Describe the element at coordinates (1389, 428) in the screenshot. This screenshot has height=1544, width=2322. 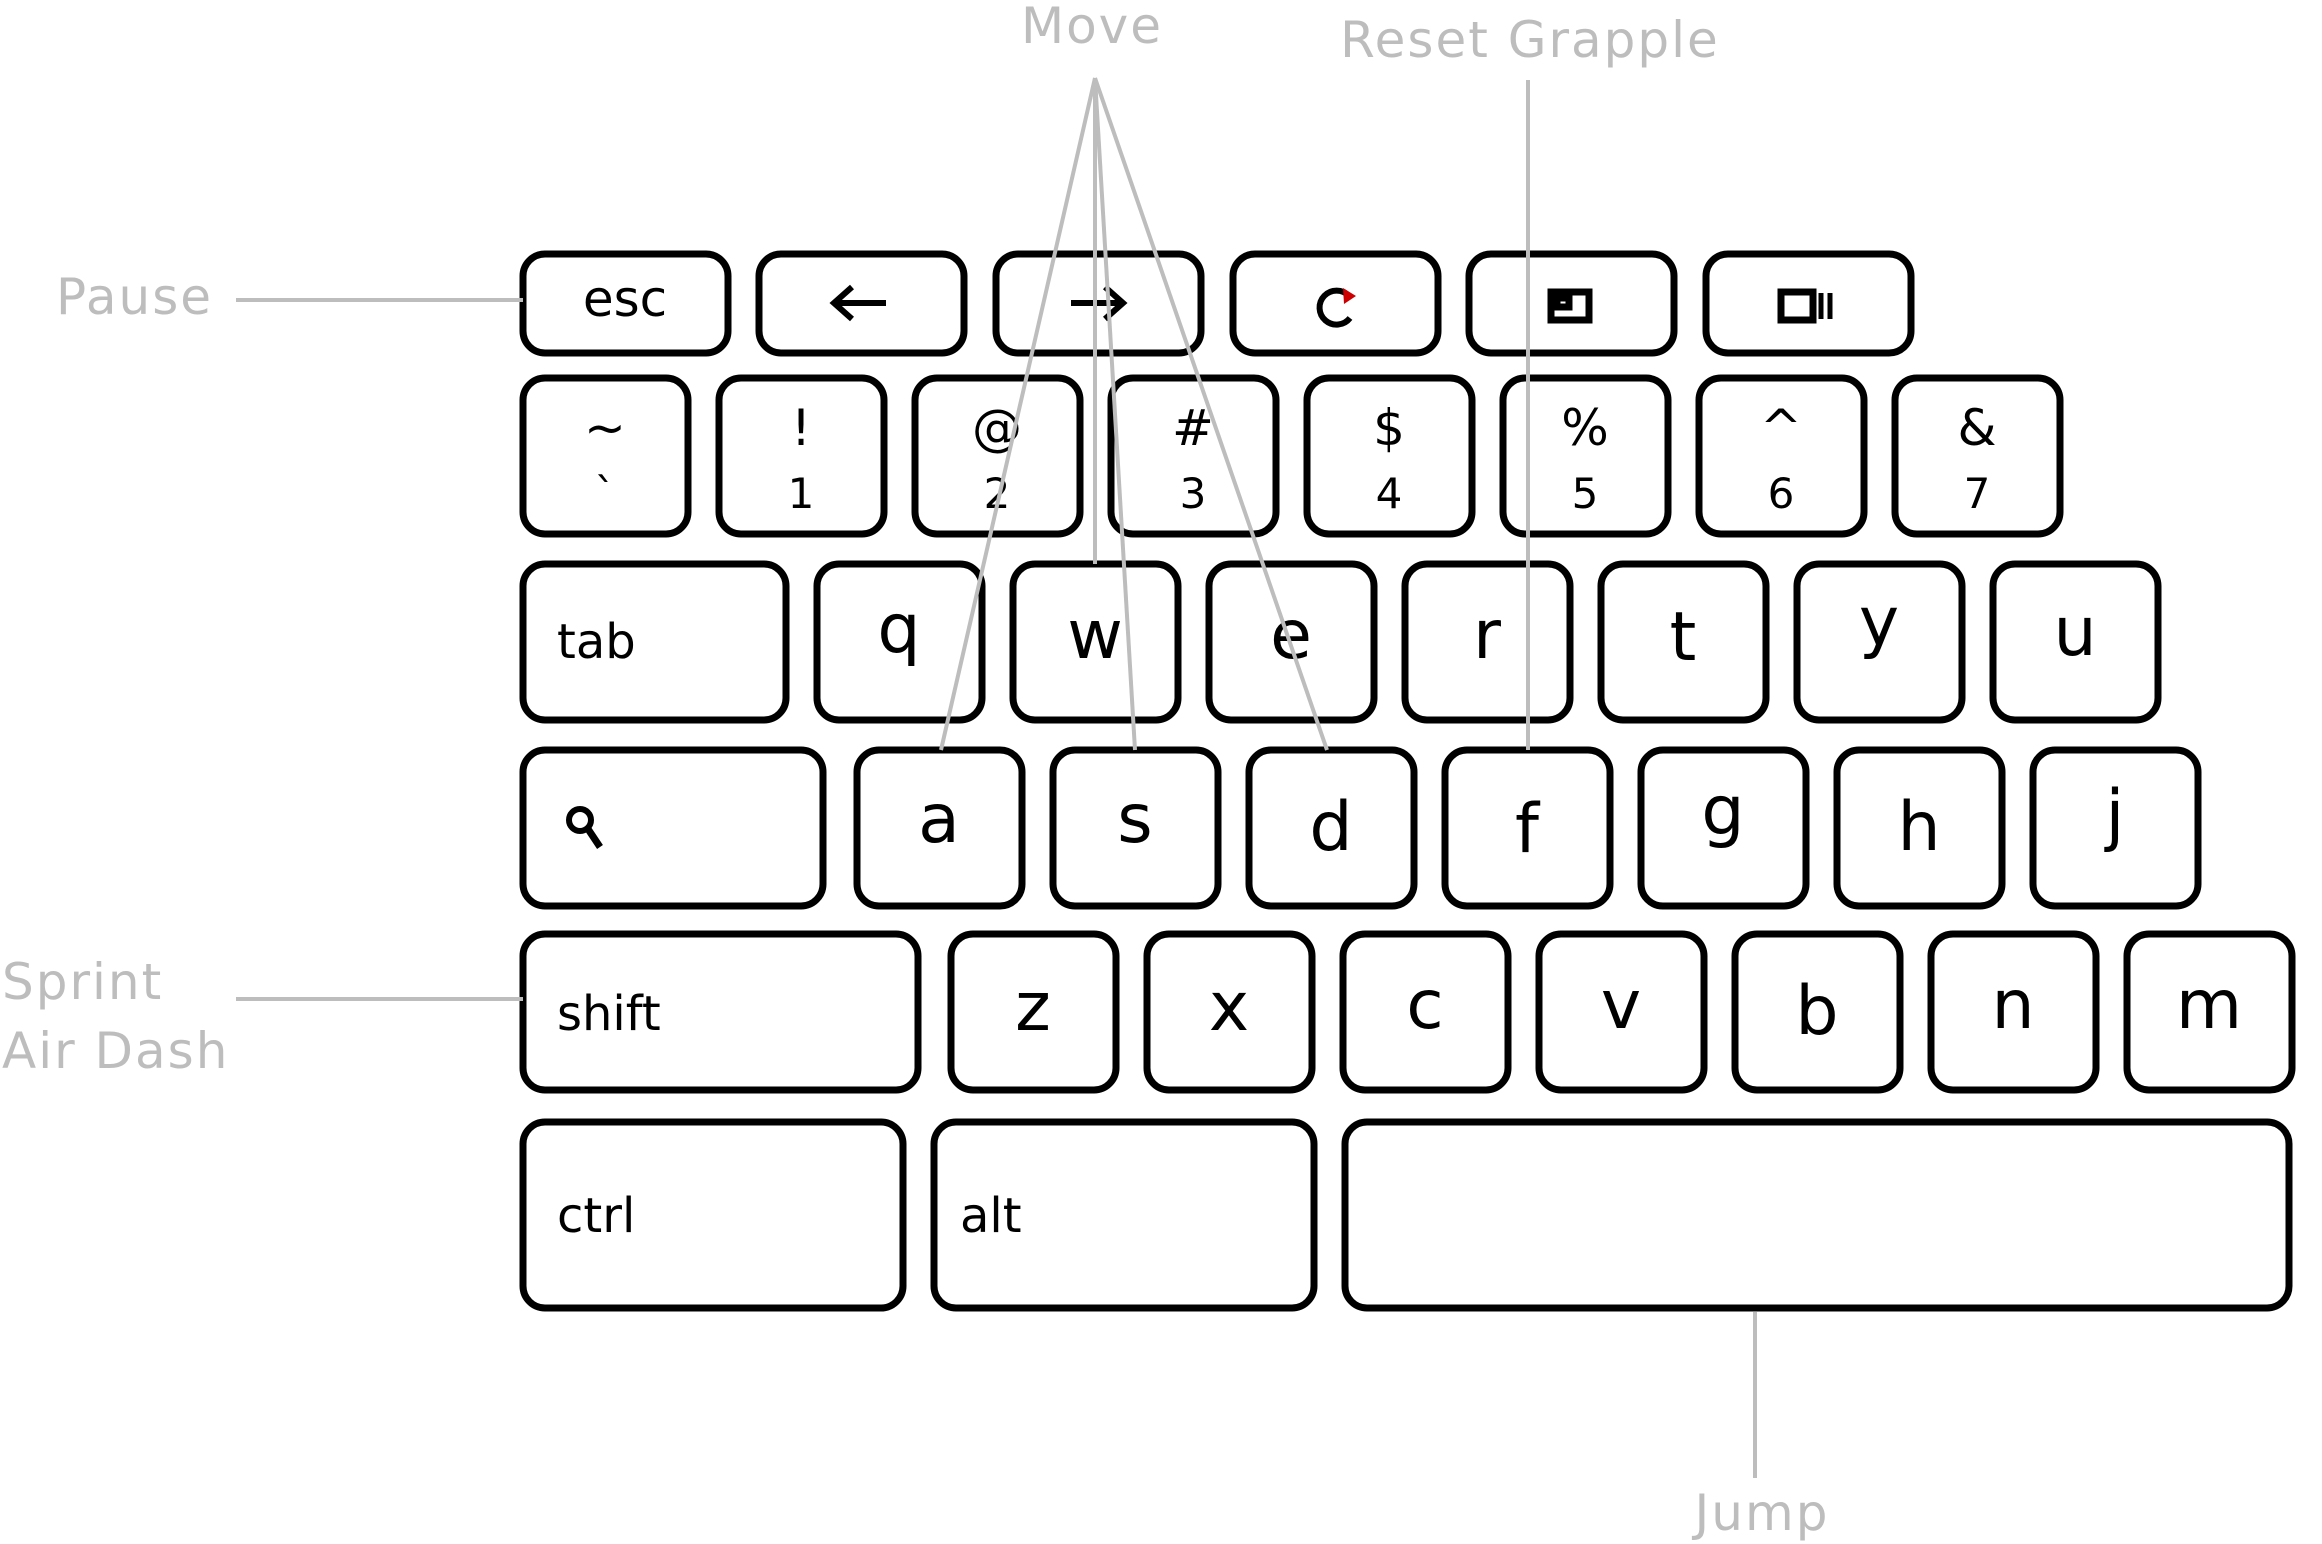
I see `key-4-top: $` at that location.